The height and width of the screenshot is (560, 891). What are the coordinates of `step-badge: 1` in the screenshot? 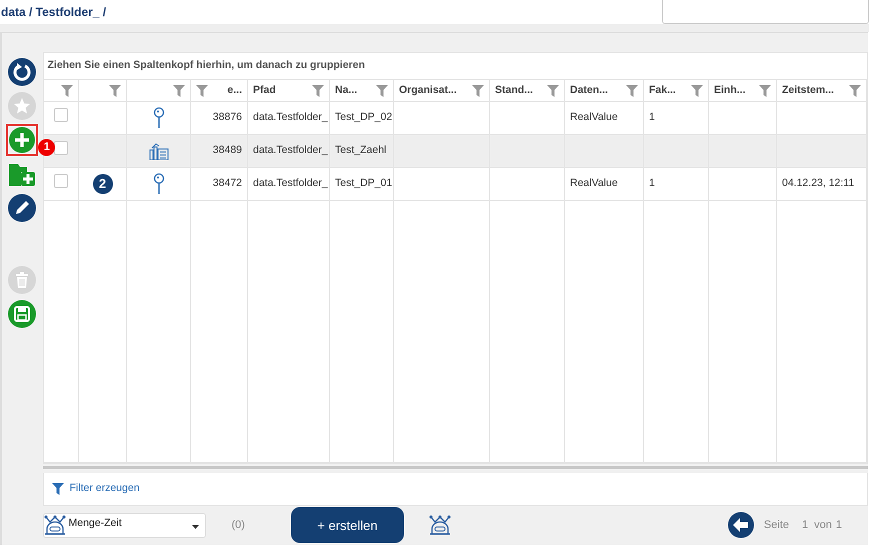 It's located at (47, 147).